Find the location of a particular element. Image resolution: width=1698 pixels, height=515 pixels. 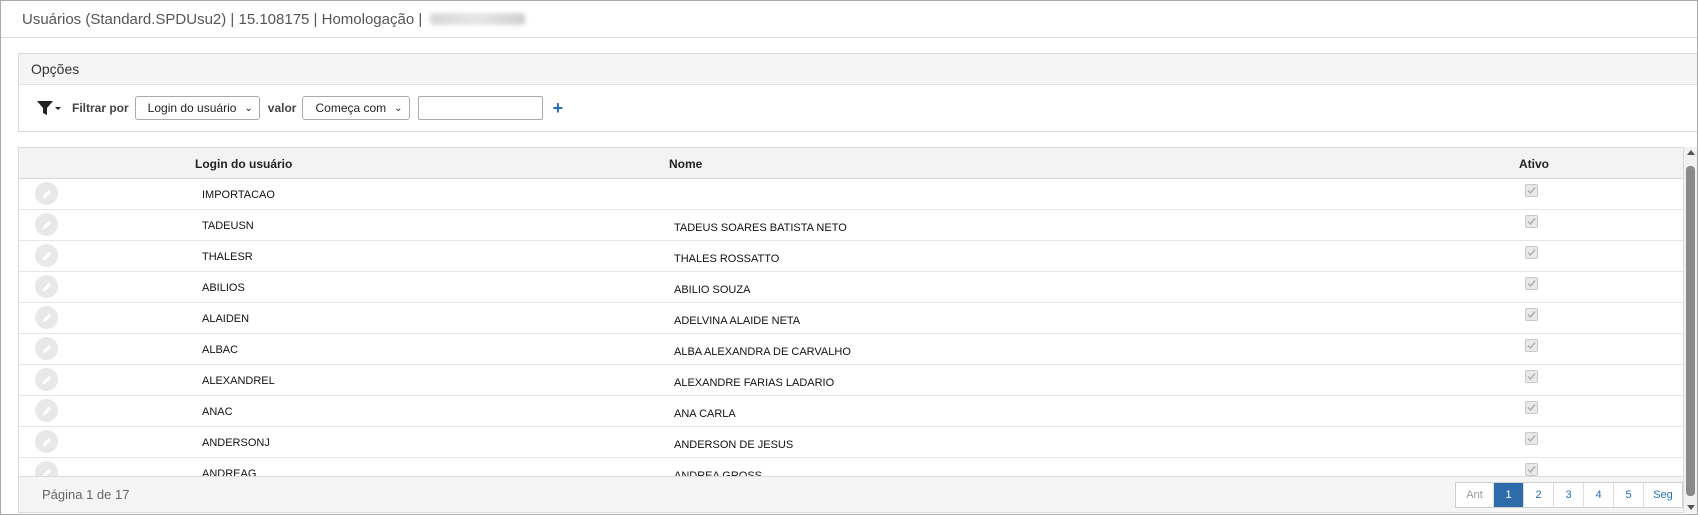

cell-nome: ADELVINA ALAIDE NETA is located at coordinates (737, 321).